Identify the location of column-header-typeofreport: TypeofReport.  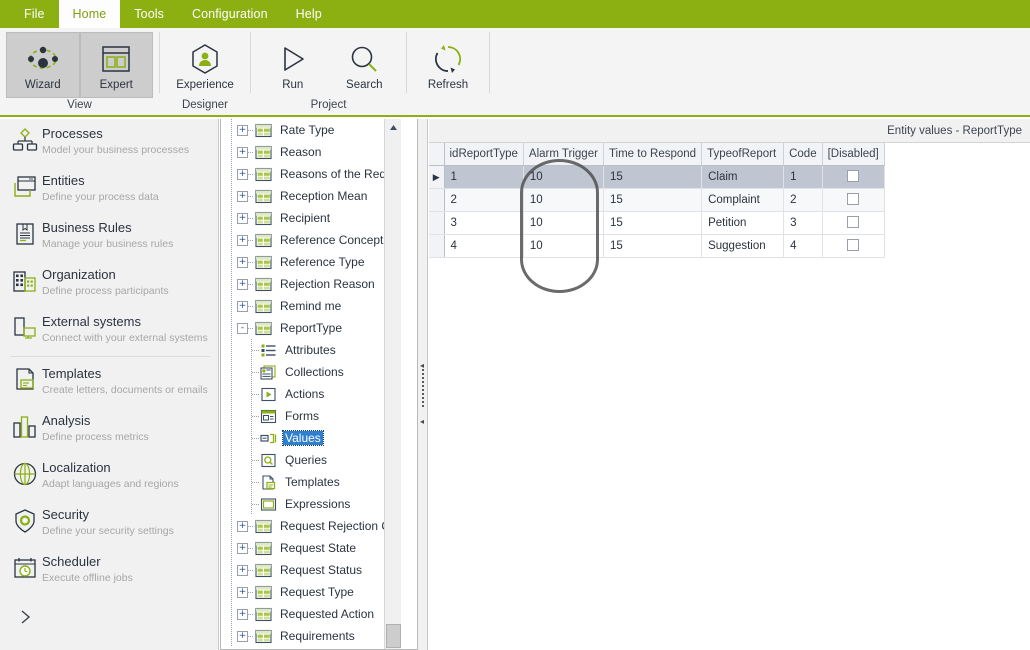
(743, 154).